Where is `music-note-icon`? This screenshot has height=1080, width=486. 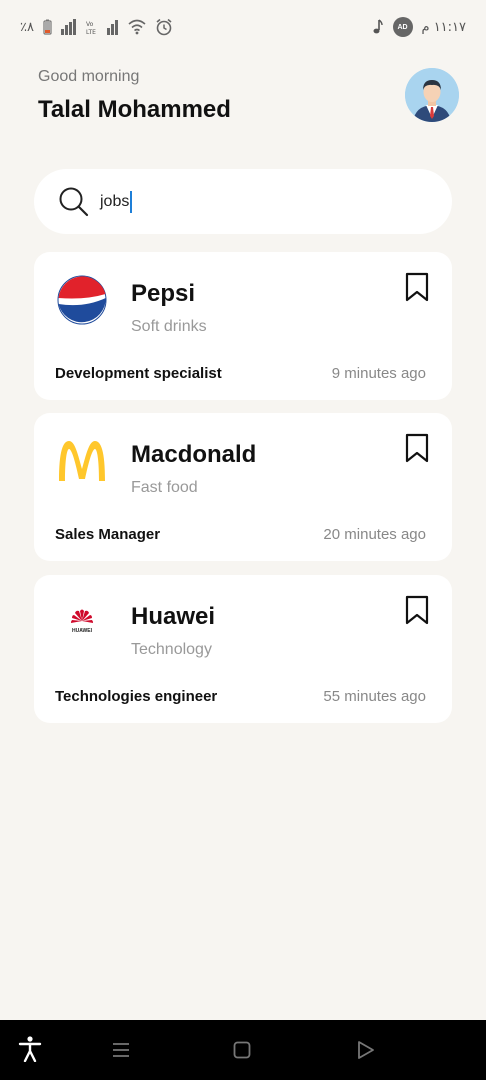 music-note-icon is located at coordinates (378, 27).